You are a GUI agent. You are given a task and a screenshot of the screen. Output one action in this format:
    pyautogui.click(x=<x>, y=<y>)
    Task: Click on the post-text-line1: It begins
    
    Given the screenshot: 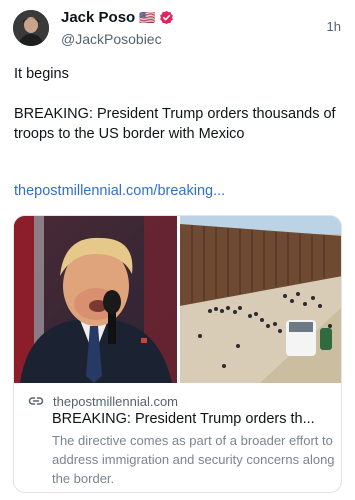 What is the action you would take?
    pyautogui.click(x=41, y=74)
    